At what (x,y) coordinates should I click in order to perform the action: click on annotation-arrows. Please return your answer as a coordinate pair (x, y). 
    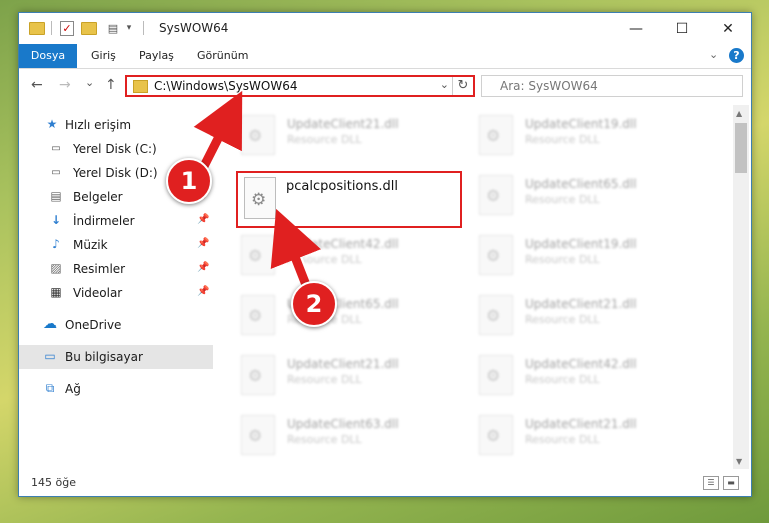
    Looking at the image, I should click on (256, 193).